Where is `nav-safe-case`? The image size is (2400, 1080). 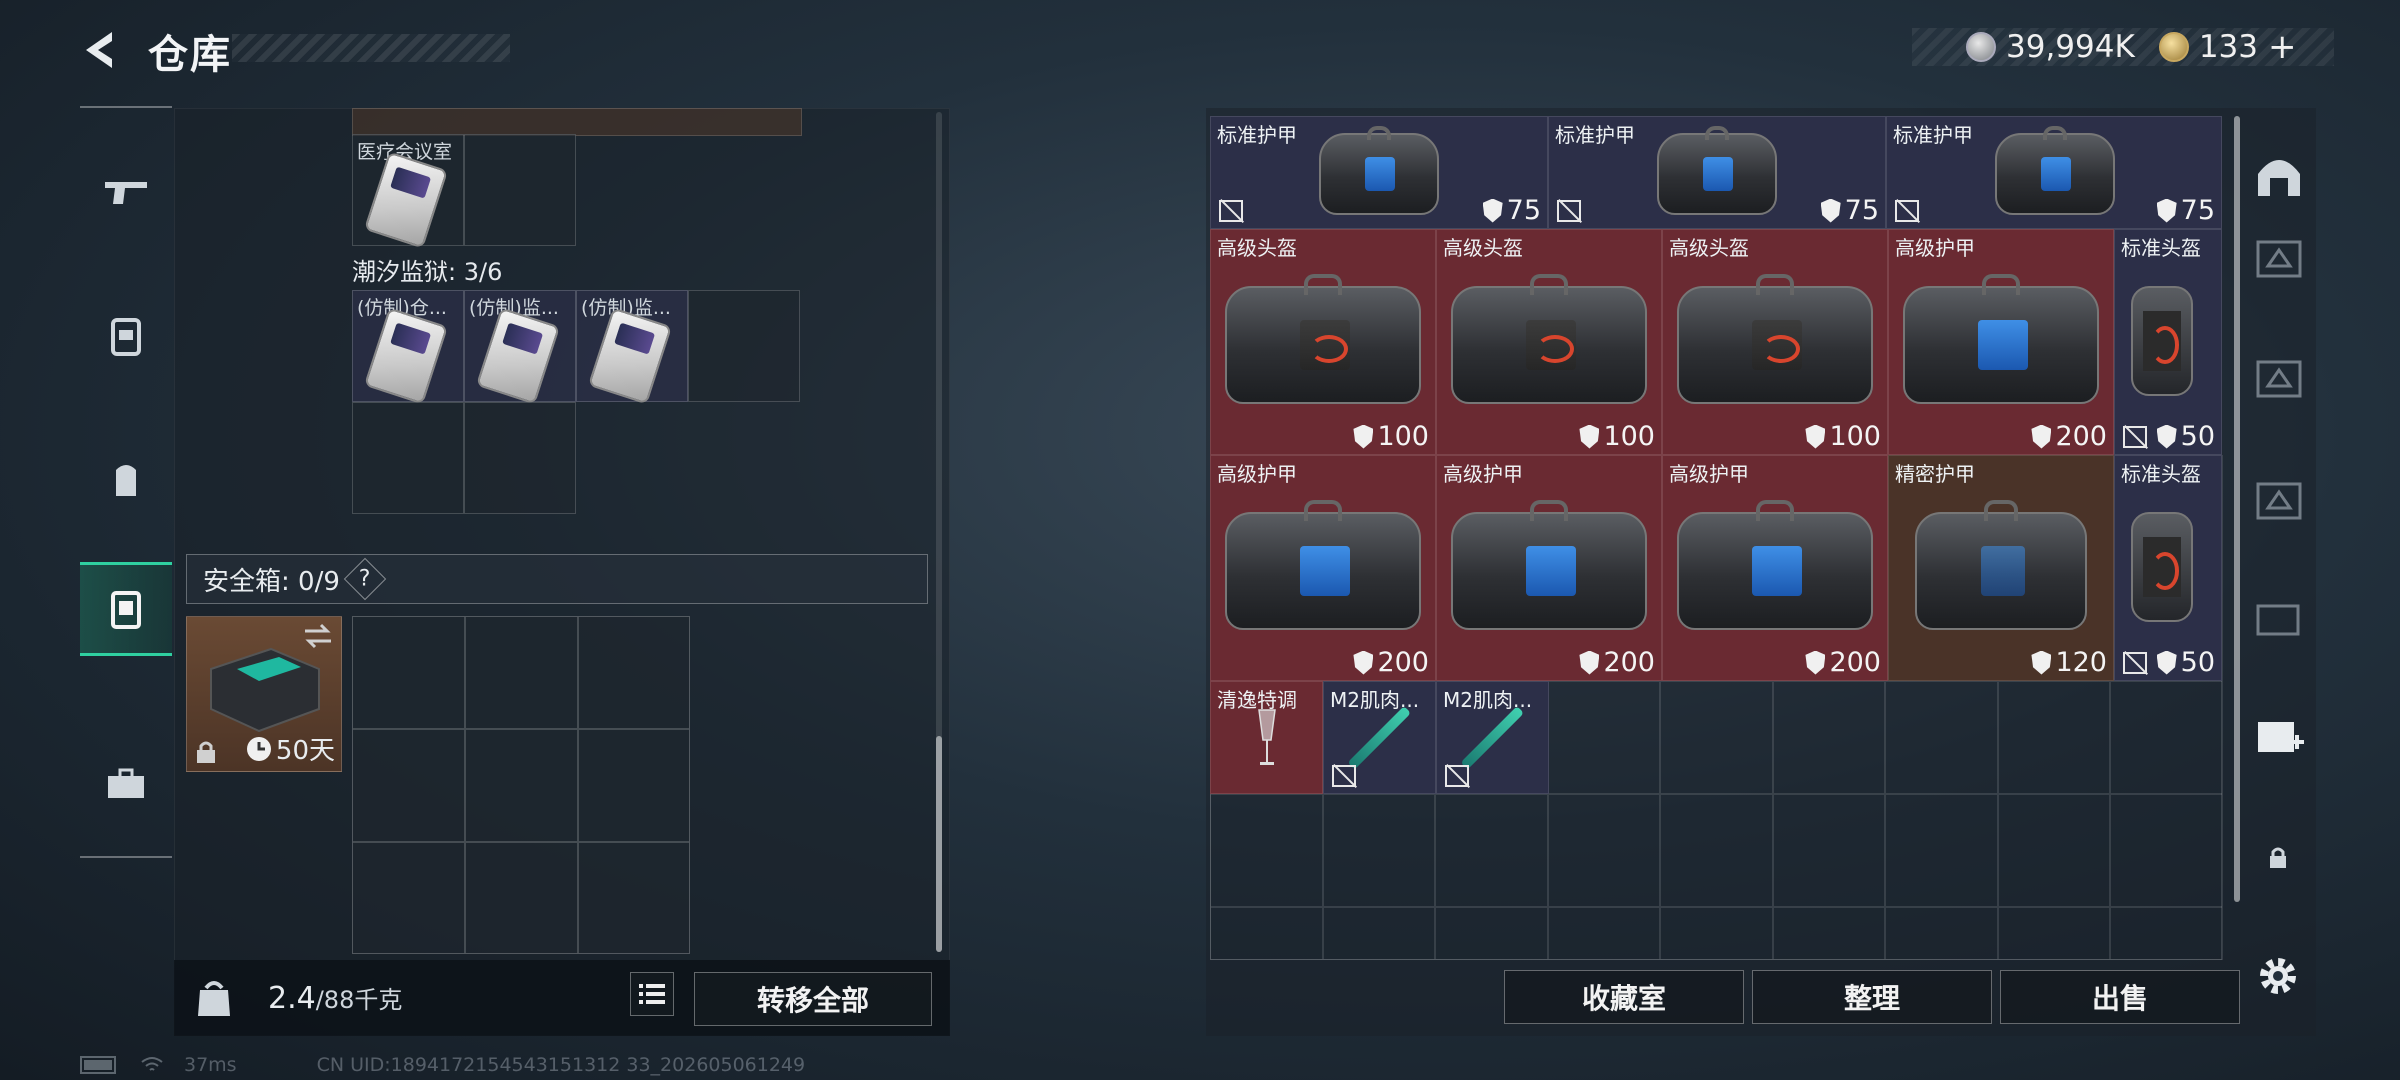
nav-safe-case is located at coordinates (126, 609).